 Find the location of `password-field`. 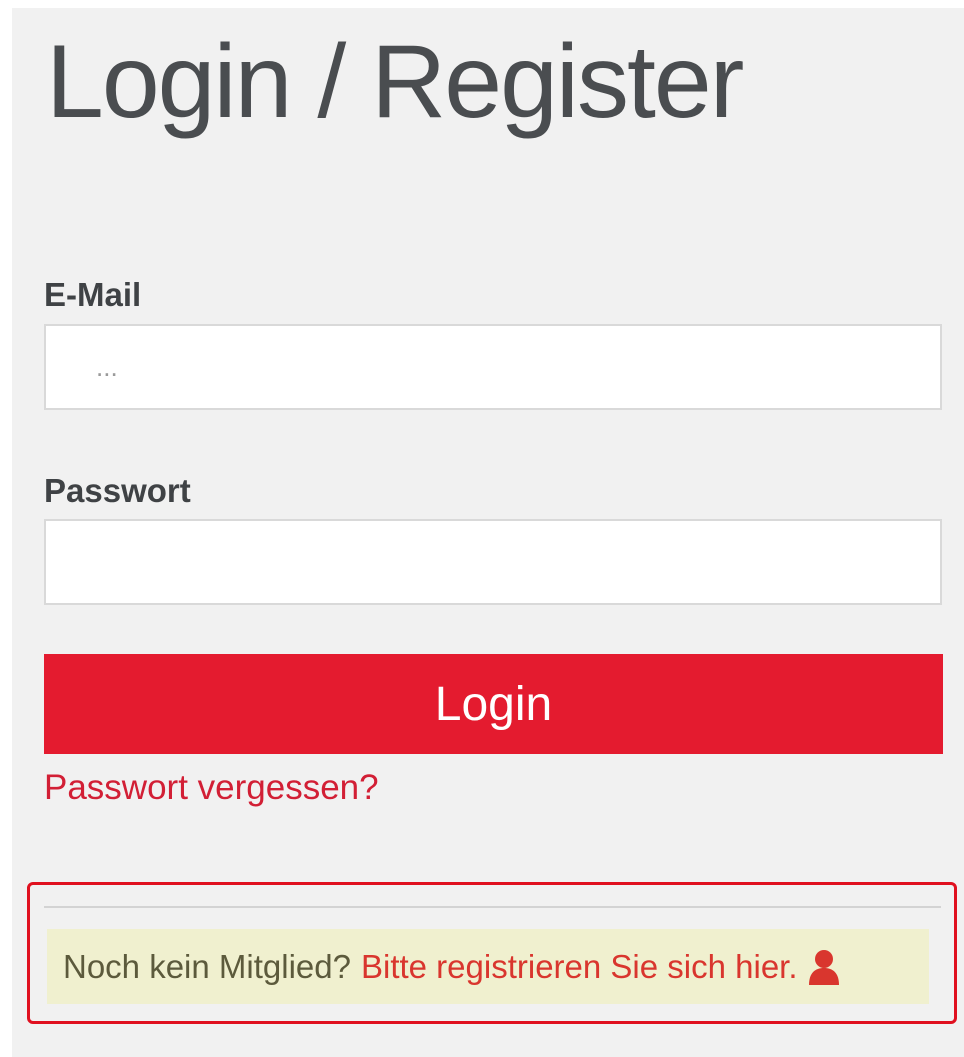

password-field is located at coordinates (493, 562).